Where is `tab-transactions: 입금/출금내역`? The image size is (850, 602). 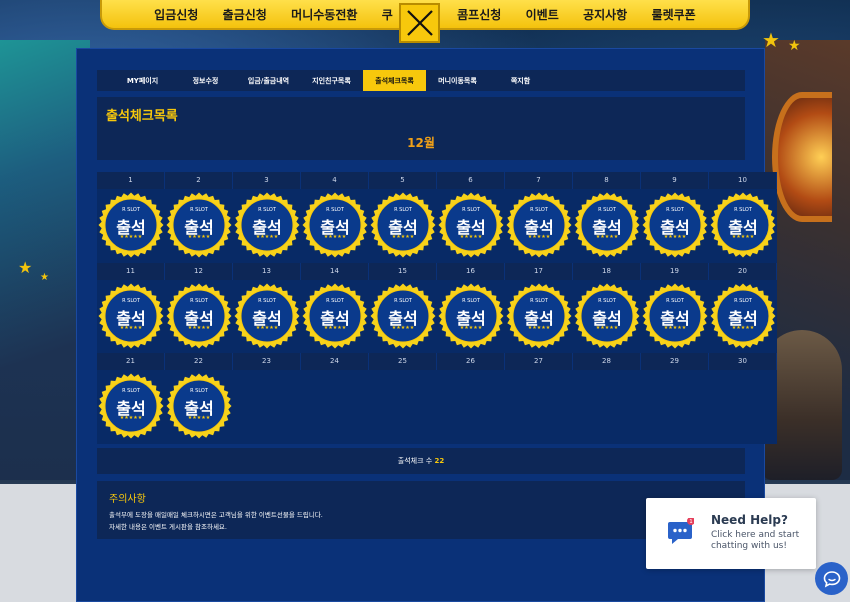
tab-transactions: 입금/출금내역 is located at coordinates (268, 80).